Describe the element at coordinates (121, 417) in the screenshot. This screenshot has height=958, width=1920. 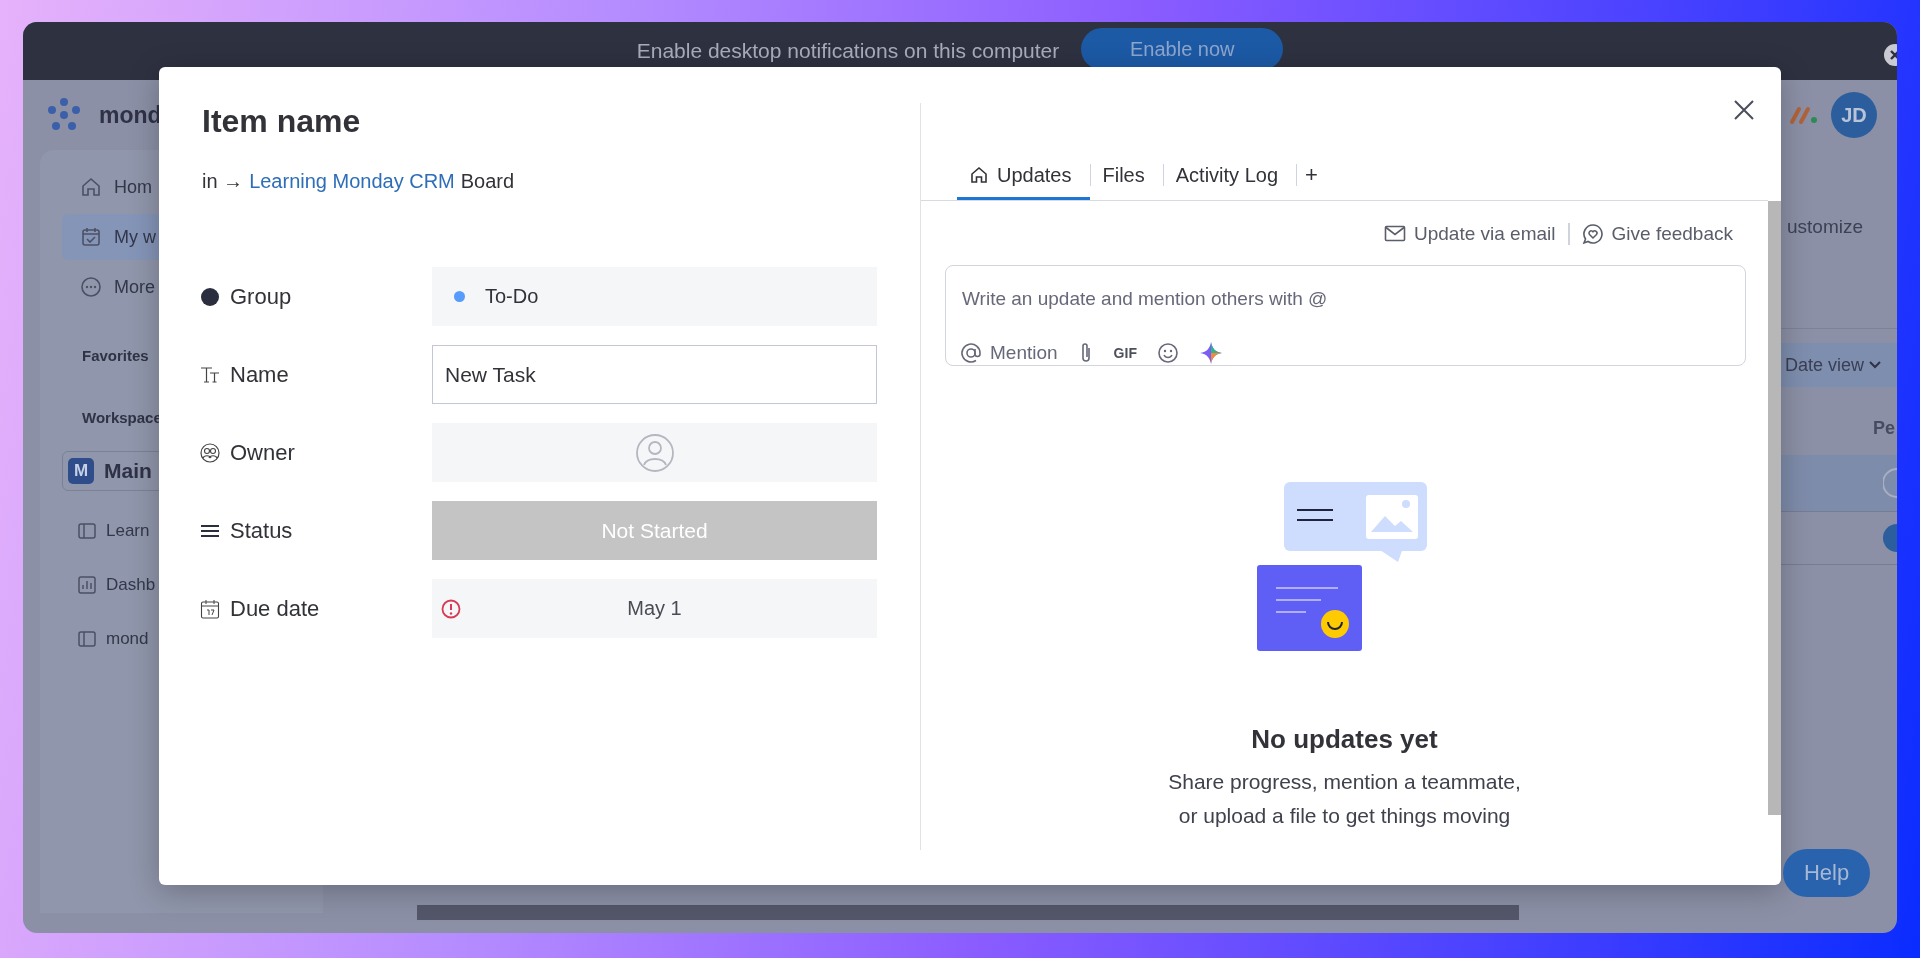
I see `section-heading: Workspace` at that location.